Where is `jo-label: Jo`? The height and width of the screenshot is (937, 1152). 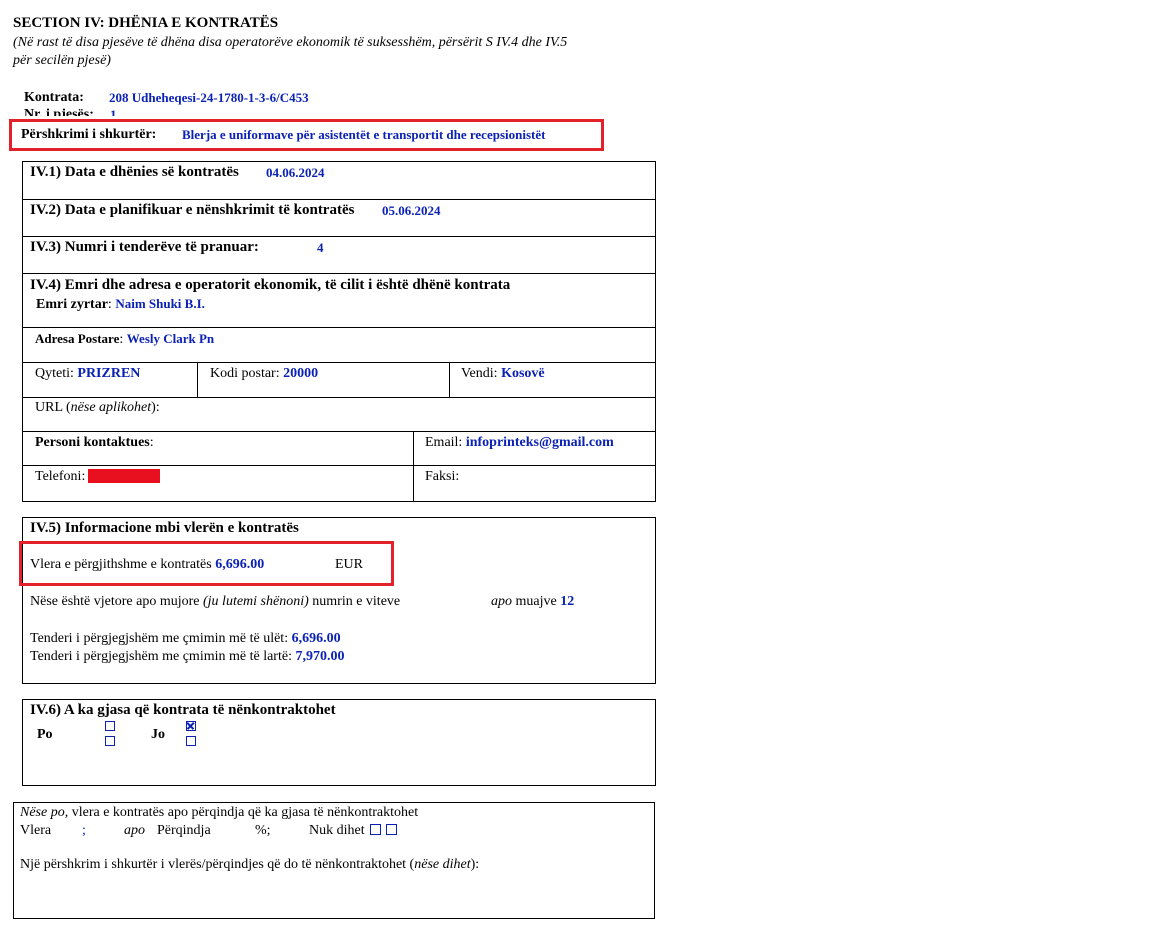
jo-label: Jo is located at coordinates (158, 734).